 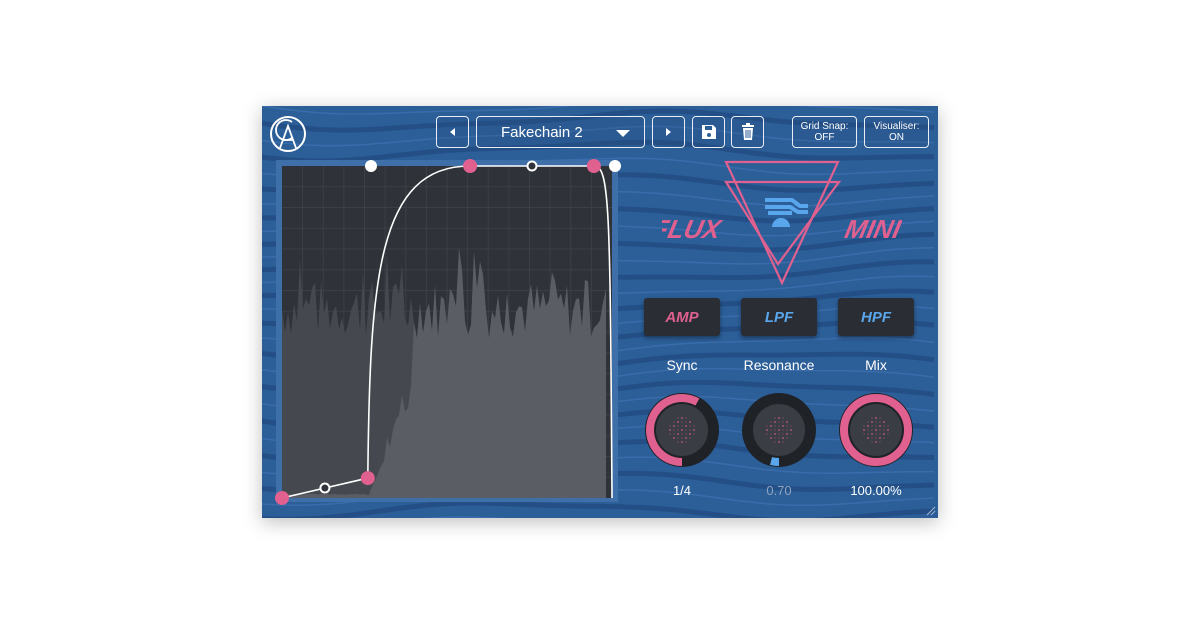 I want to click on sync-value: 1/4, so click(x=682, y=490).